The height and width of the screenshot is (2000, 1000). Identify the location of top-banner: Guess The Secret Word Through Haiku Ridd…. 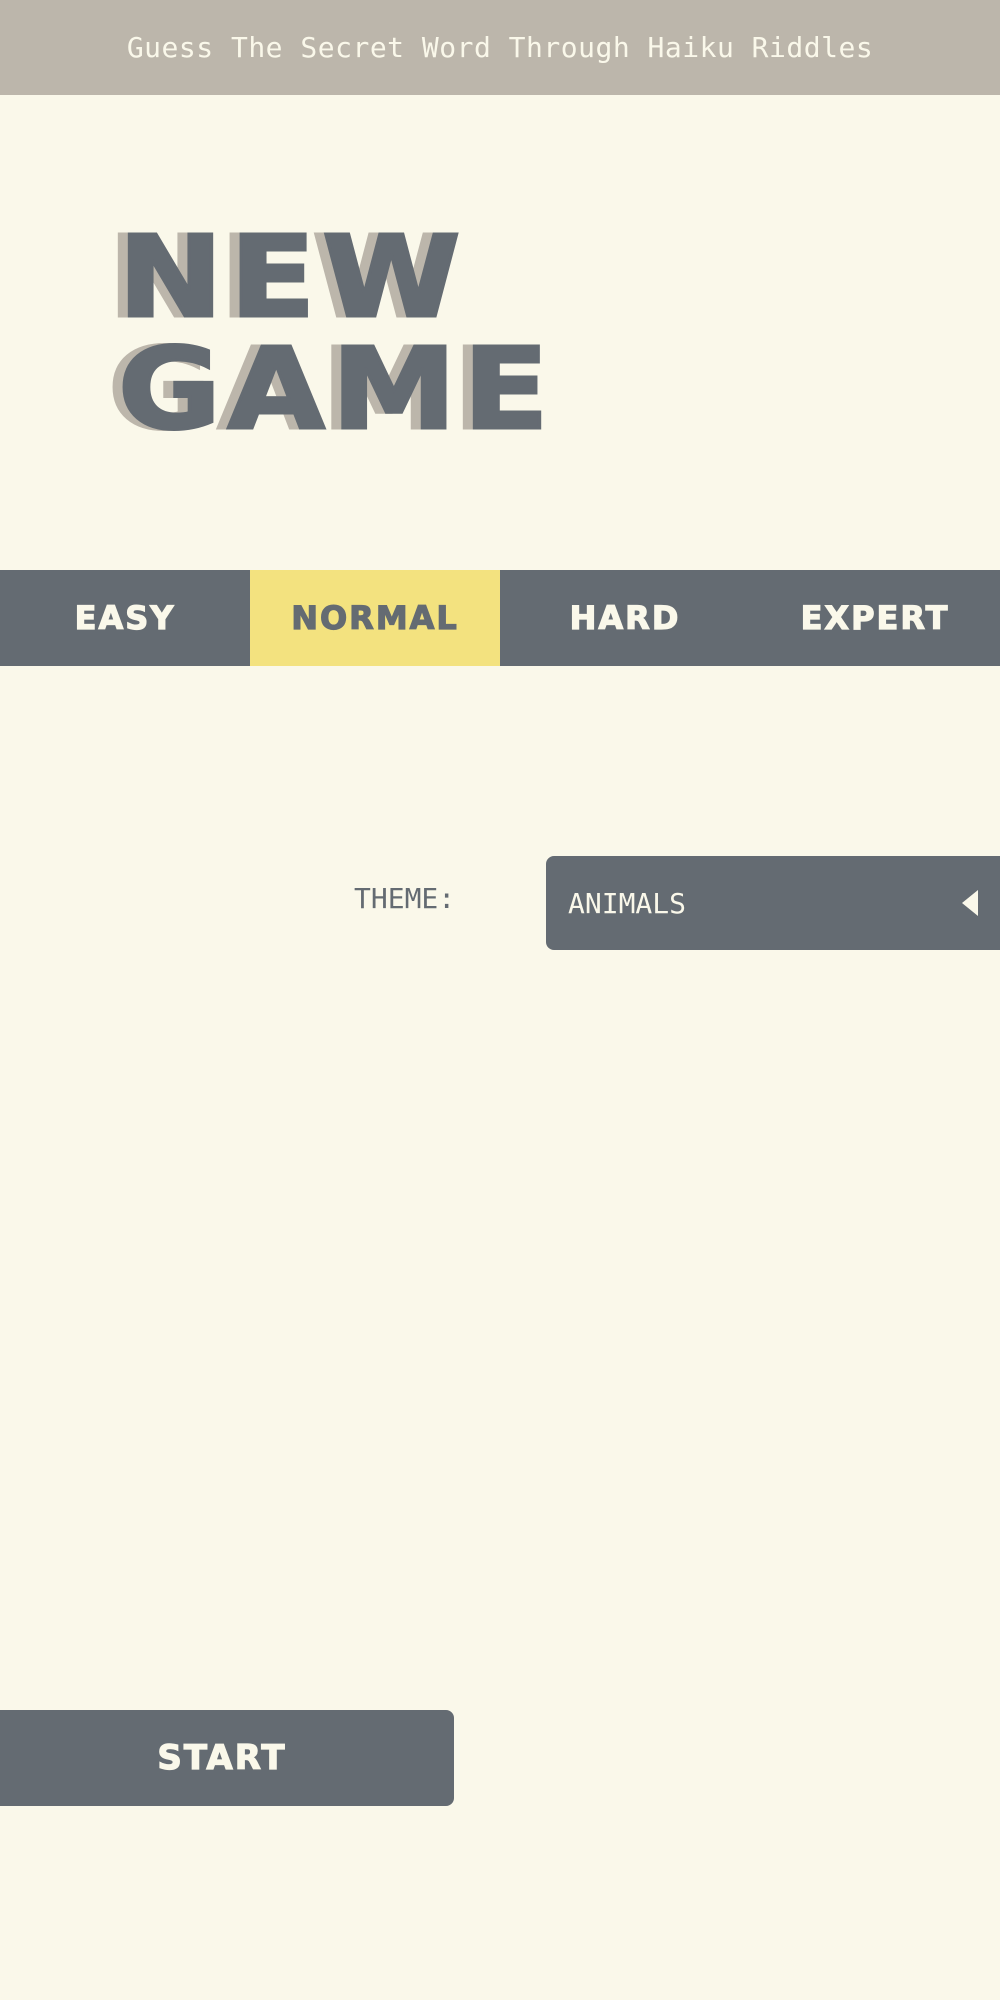
(500, 47).